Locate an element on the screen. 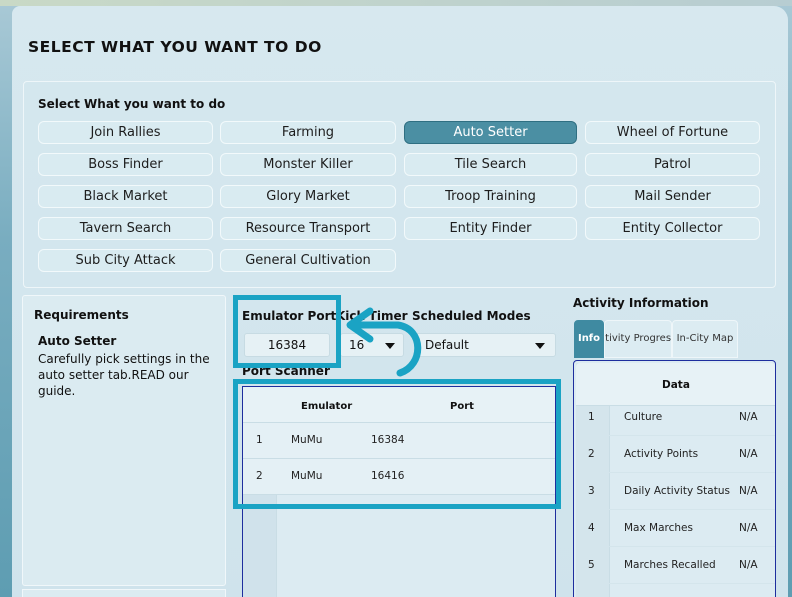  requirements-title: Requirements is located at coordinates (81, 315).